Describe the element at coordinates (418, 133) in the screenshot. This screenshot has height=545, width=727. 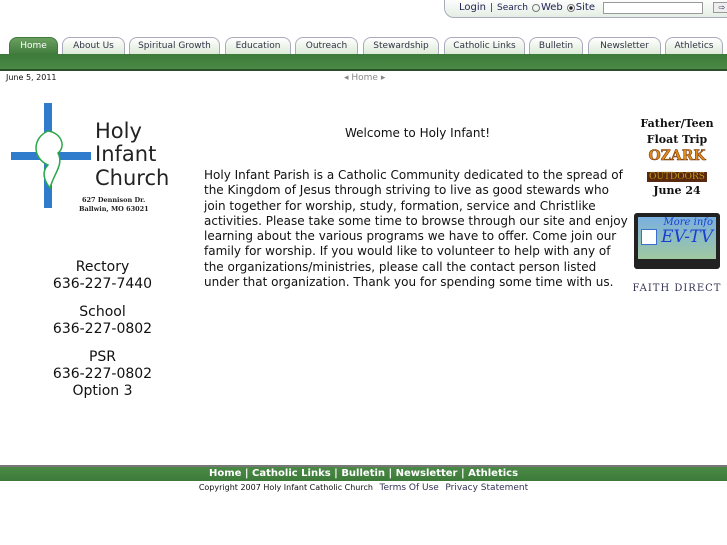
I see `welcome-heading: Welcome to Holy Infant!` at that location.